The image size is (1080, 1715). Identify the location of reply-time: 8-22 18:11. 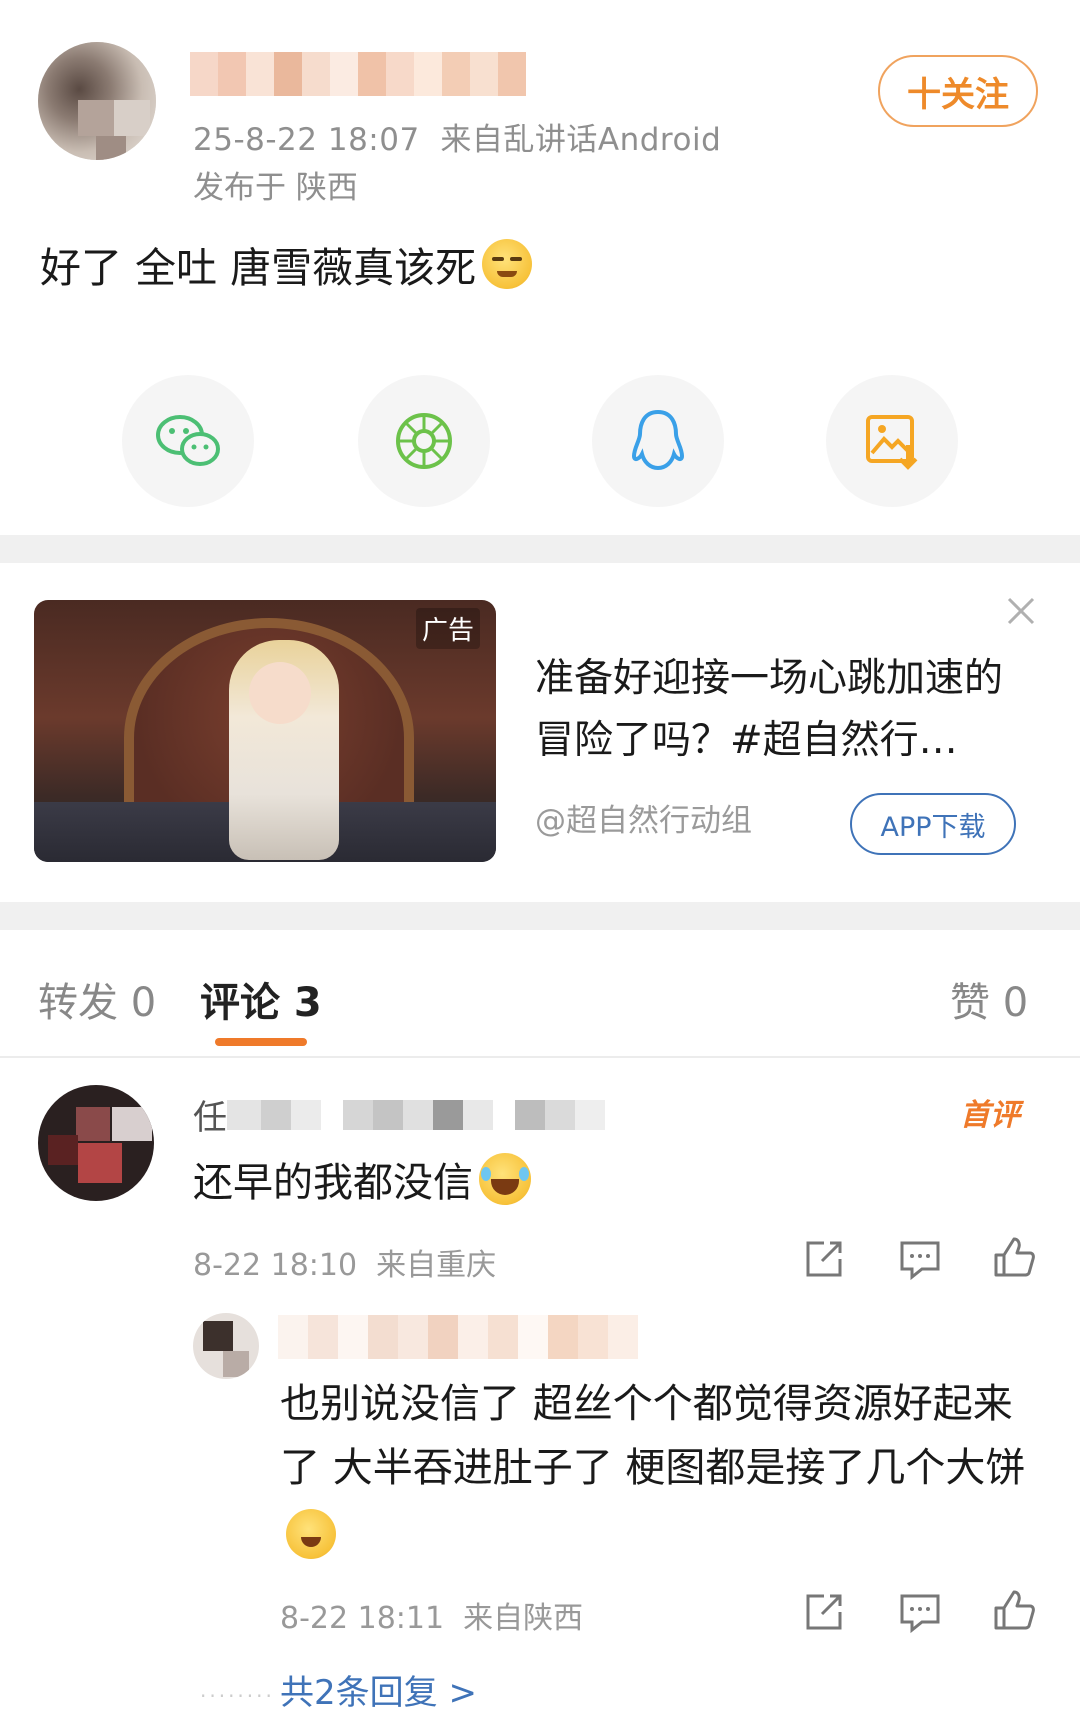
(362, 1618).